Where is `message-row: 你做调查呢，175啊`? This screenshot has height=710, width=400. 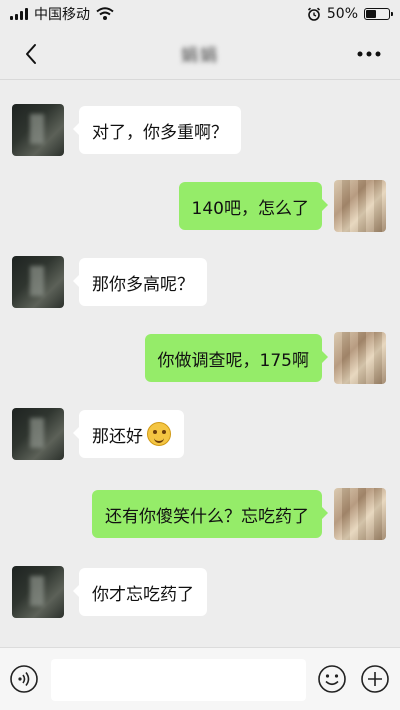
message-row: 你做调查呢，175啊 is located at coordinates (200, 360).